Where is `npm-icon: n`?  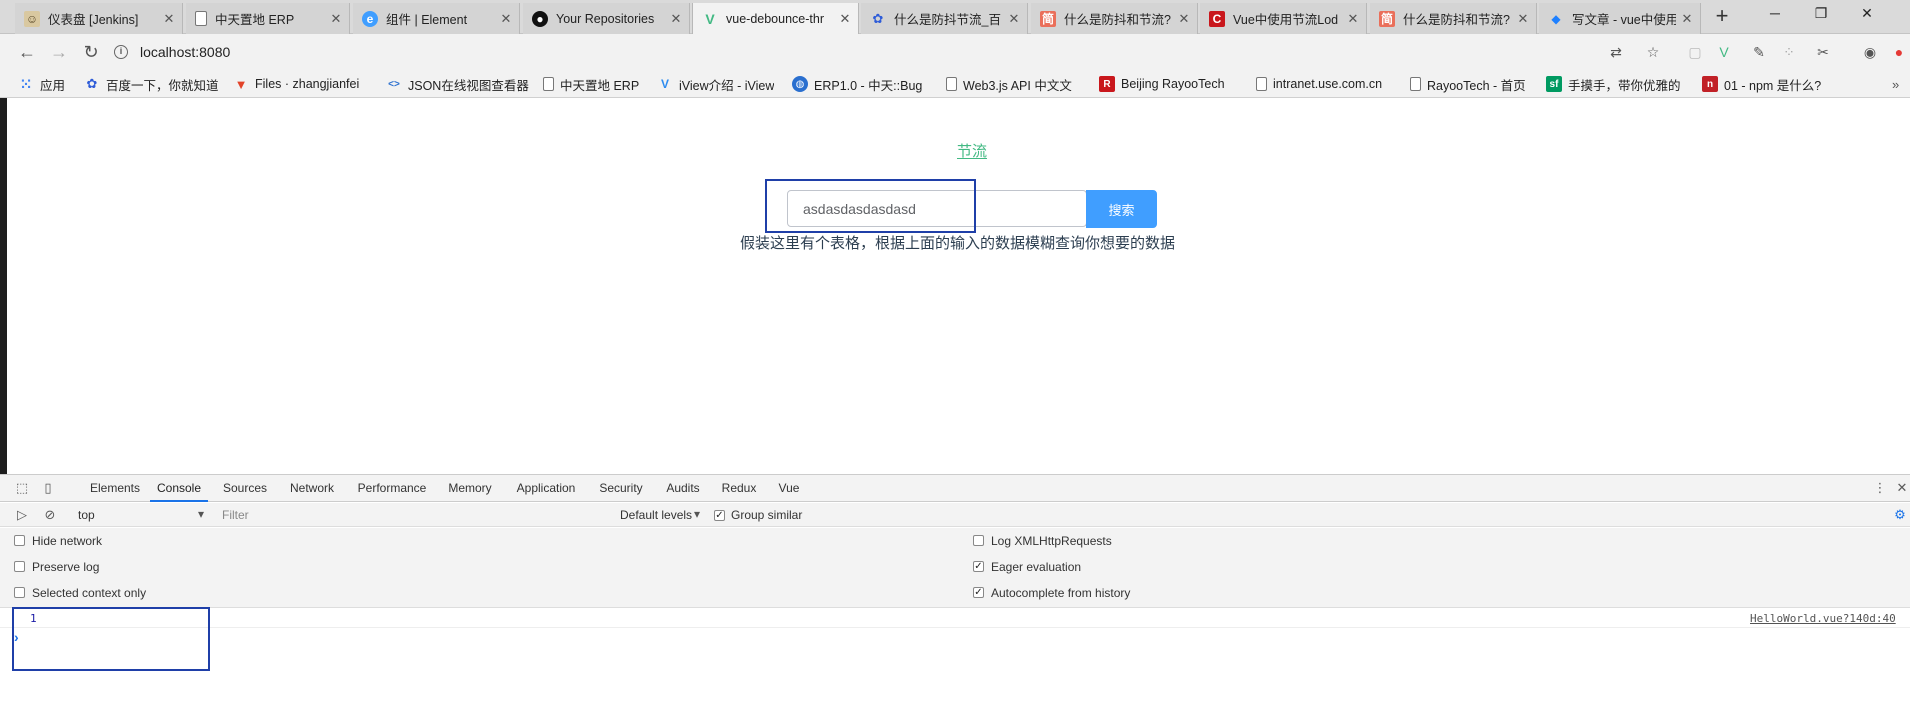 npm-icon: n is located at coordinates (1710, 84).